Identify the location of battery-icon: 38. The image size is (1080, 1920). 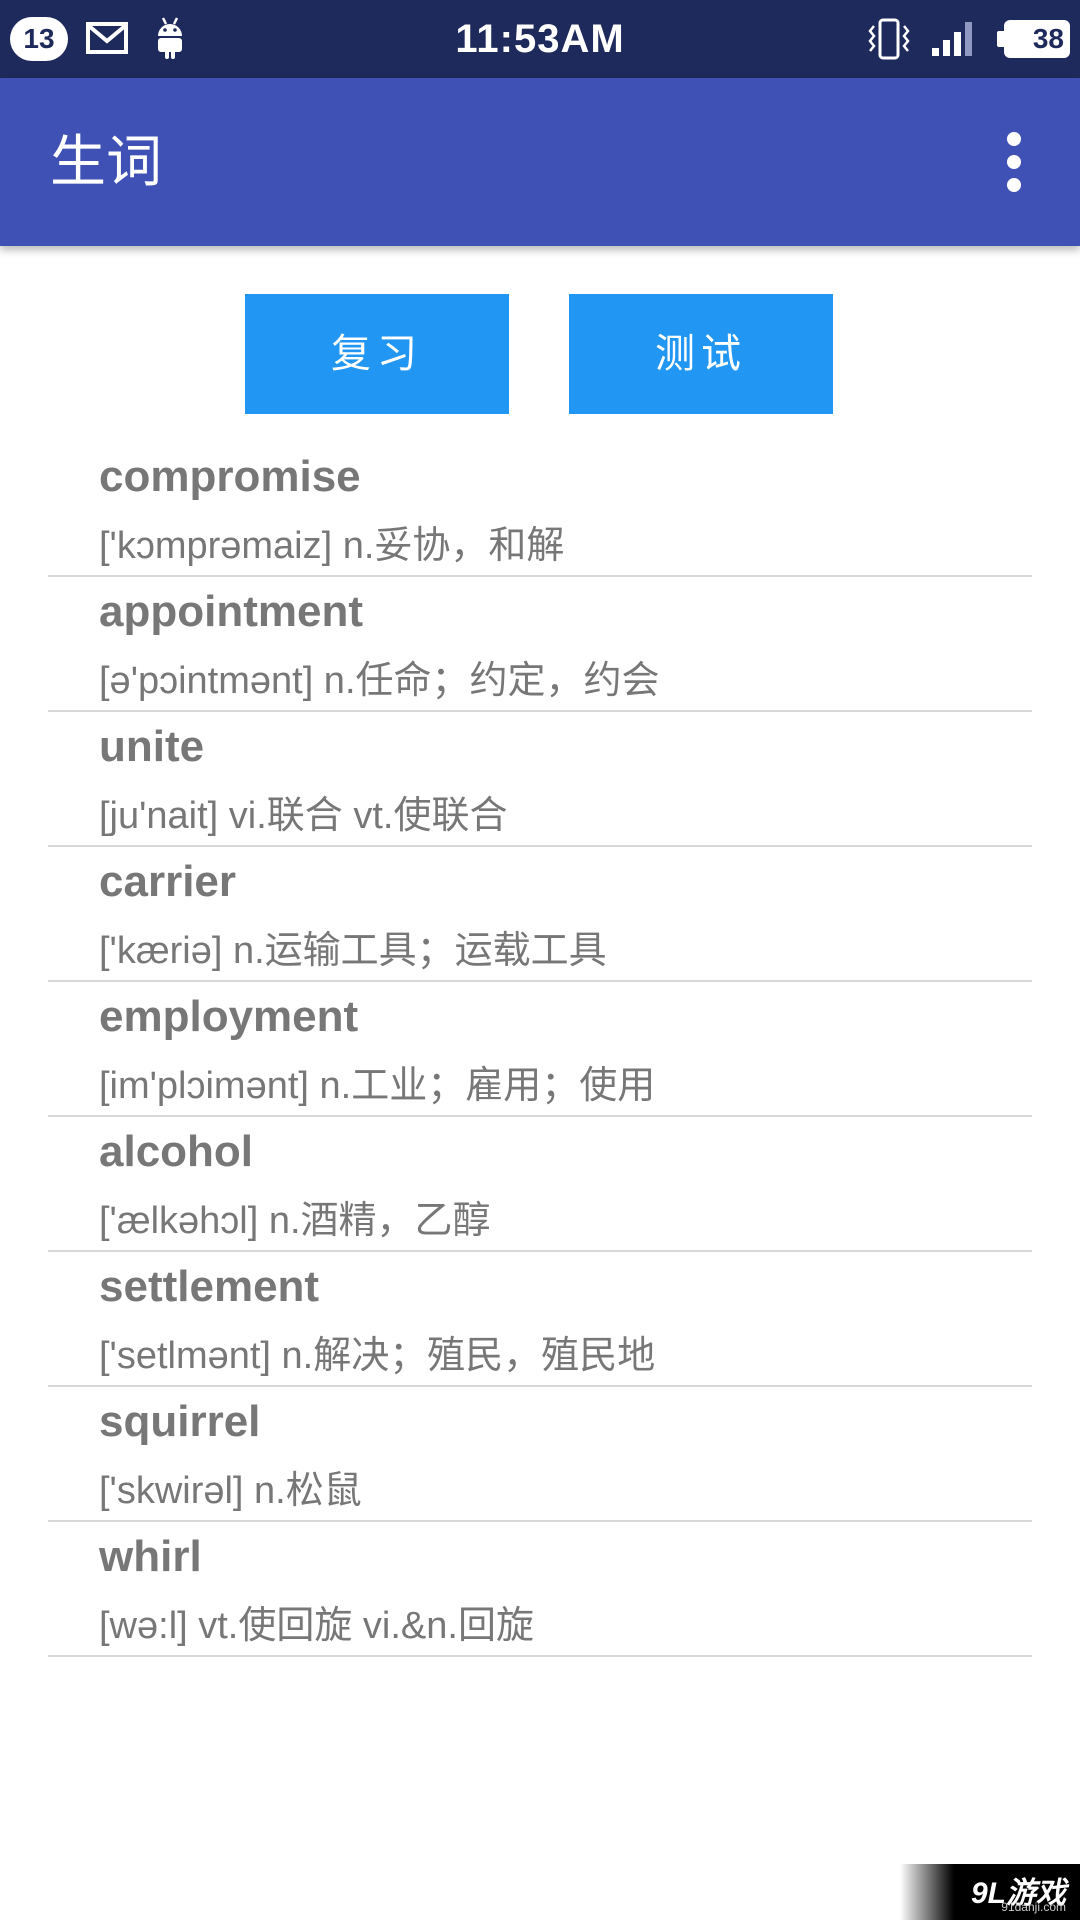
(1033, 39).